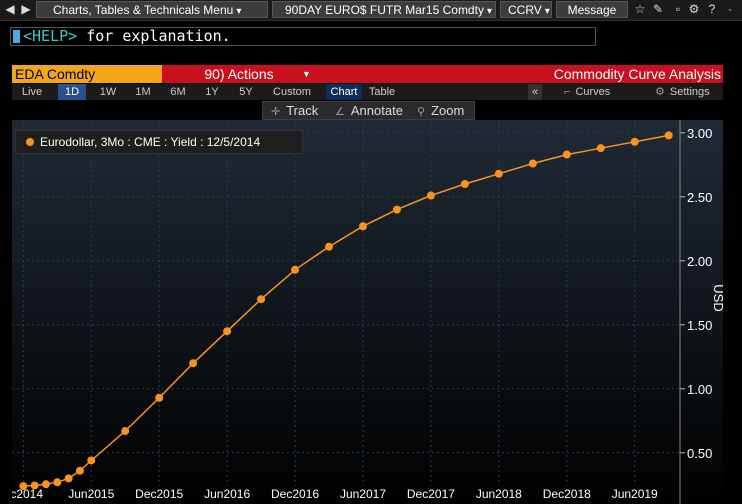 The height and width of the screenshot is (504, 742). I want to click on settings-button: ⚙ Settings, so click(682, 92).